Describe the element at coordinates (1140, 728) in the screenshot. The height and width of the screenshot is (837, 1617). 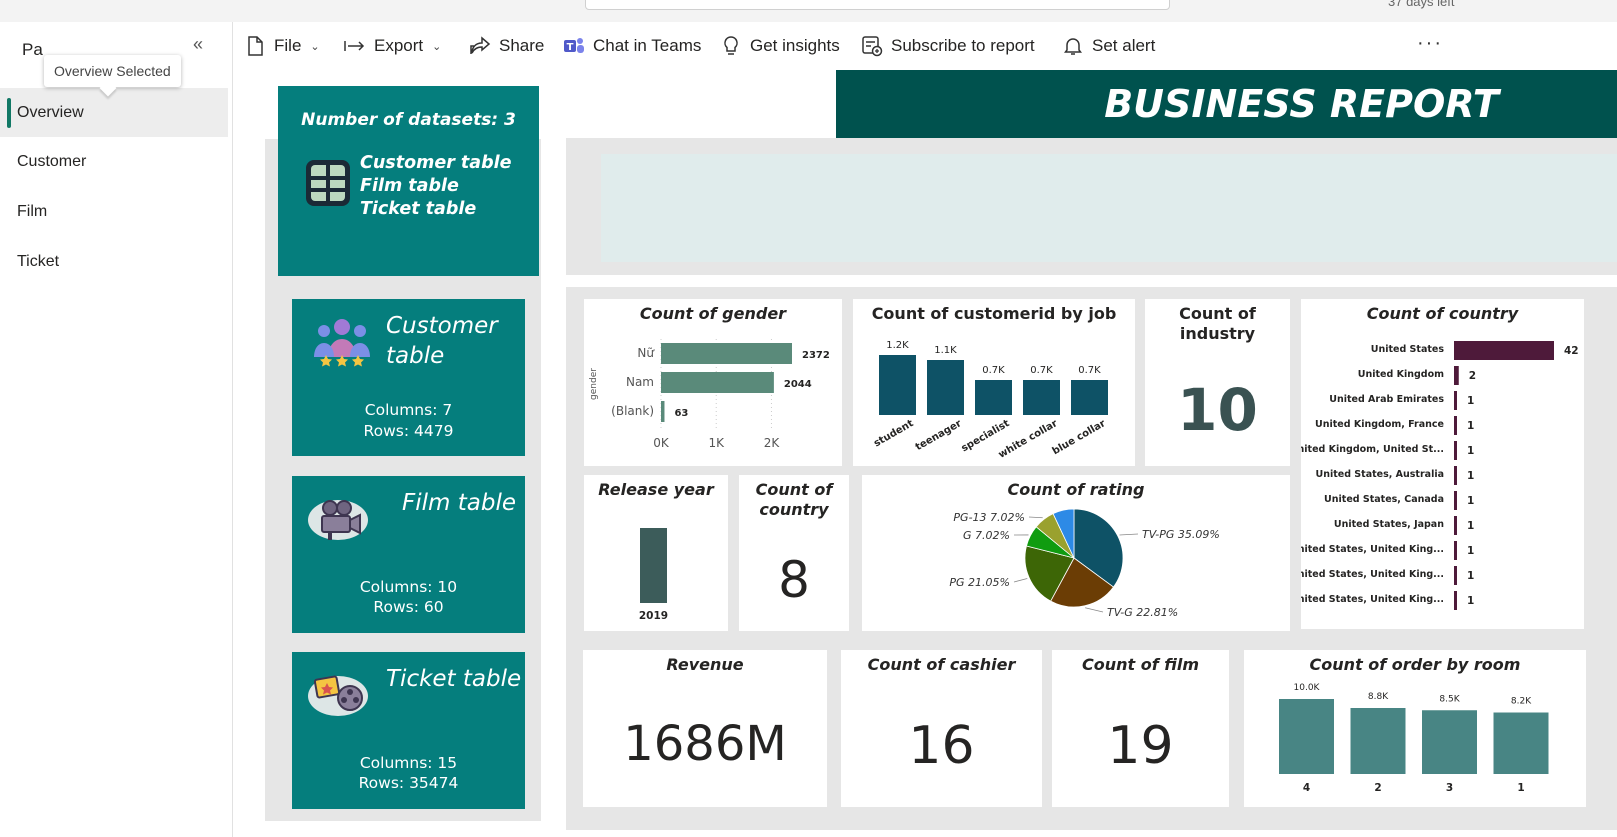
I see `film-kpi-card: Count of film 19` at that location.